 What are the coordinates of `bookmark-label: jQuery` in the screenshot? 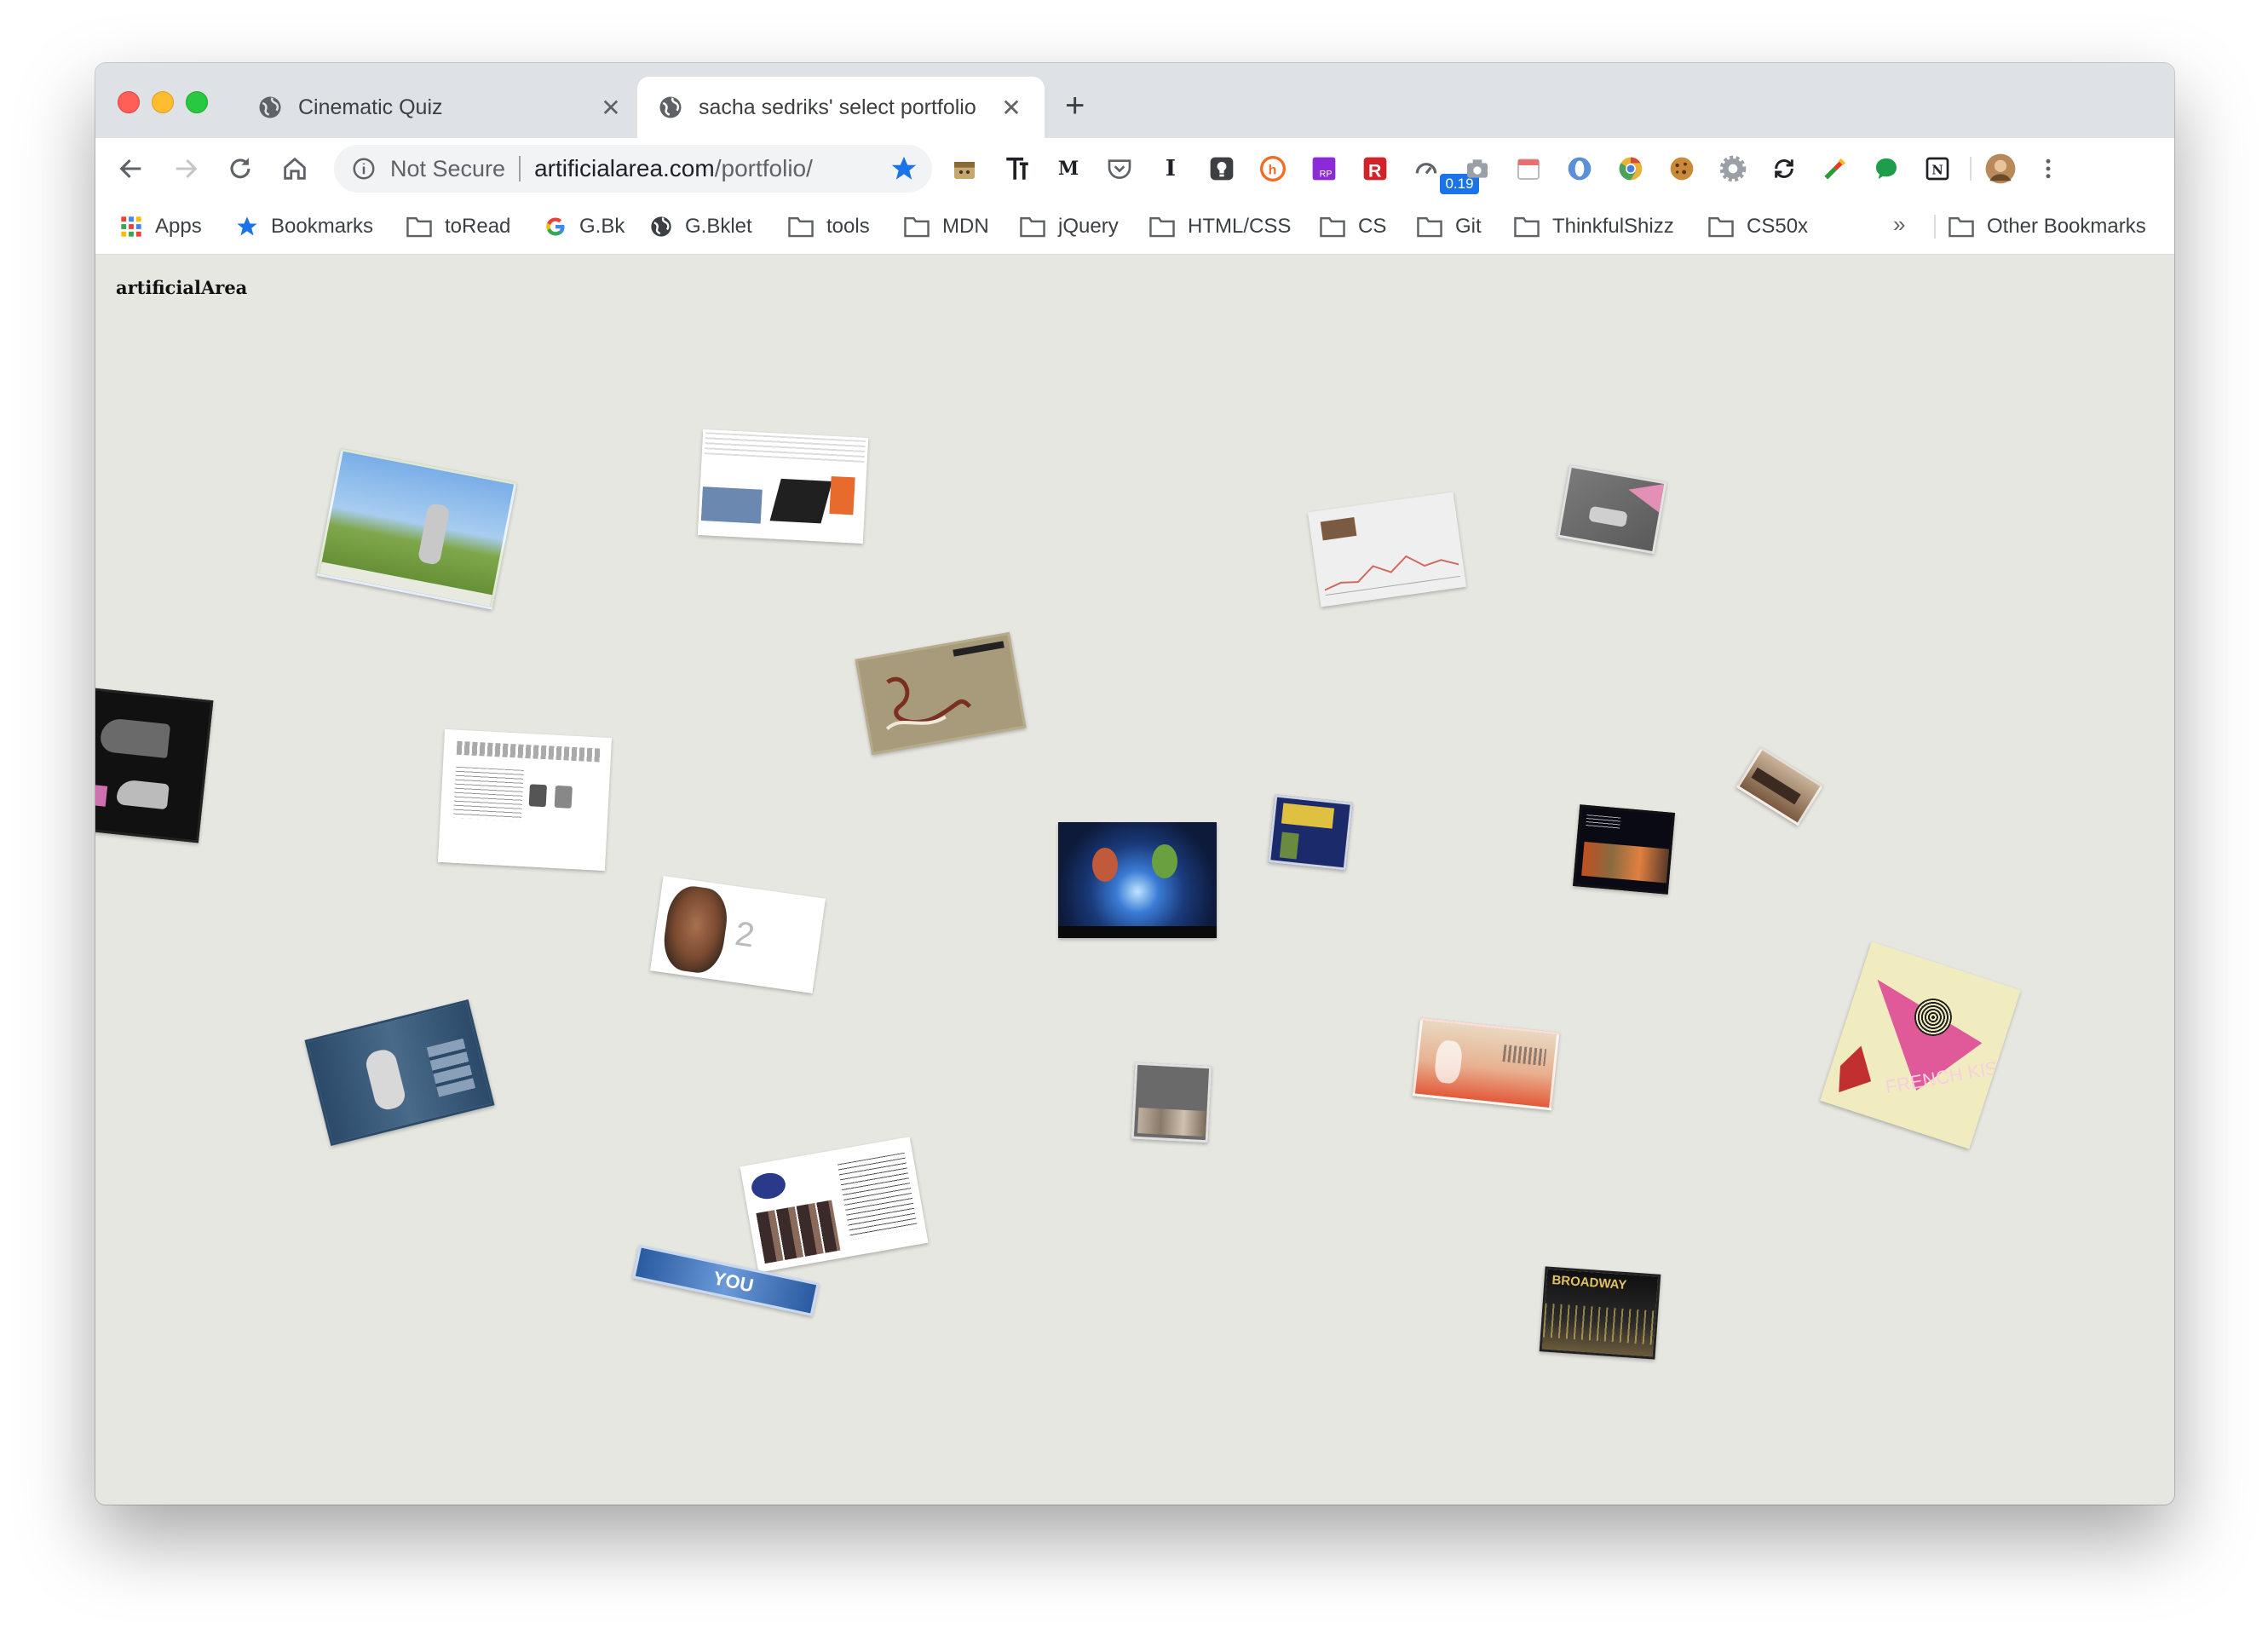 It's located at (1088, 226).